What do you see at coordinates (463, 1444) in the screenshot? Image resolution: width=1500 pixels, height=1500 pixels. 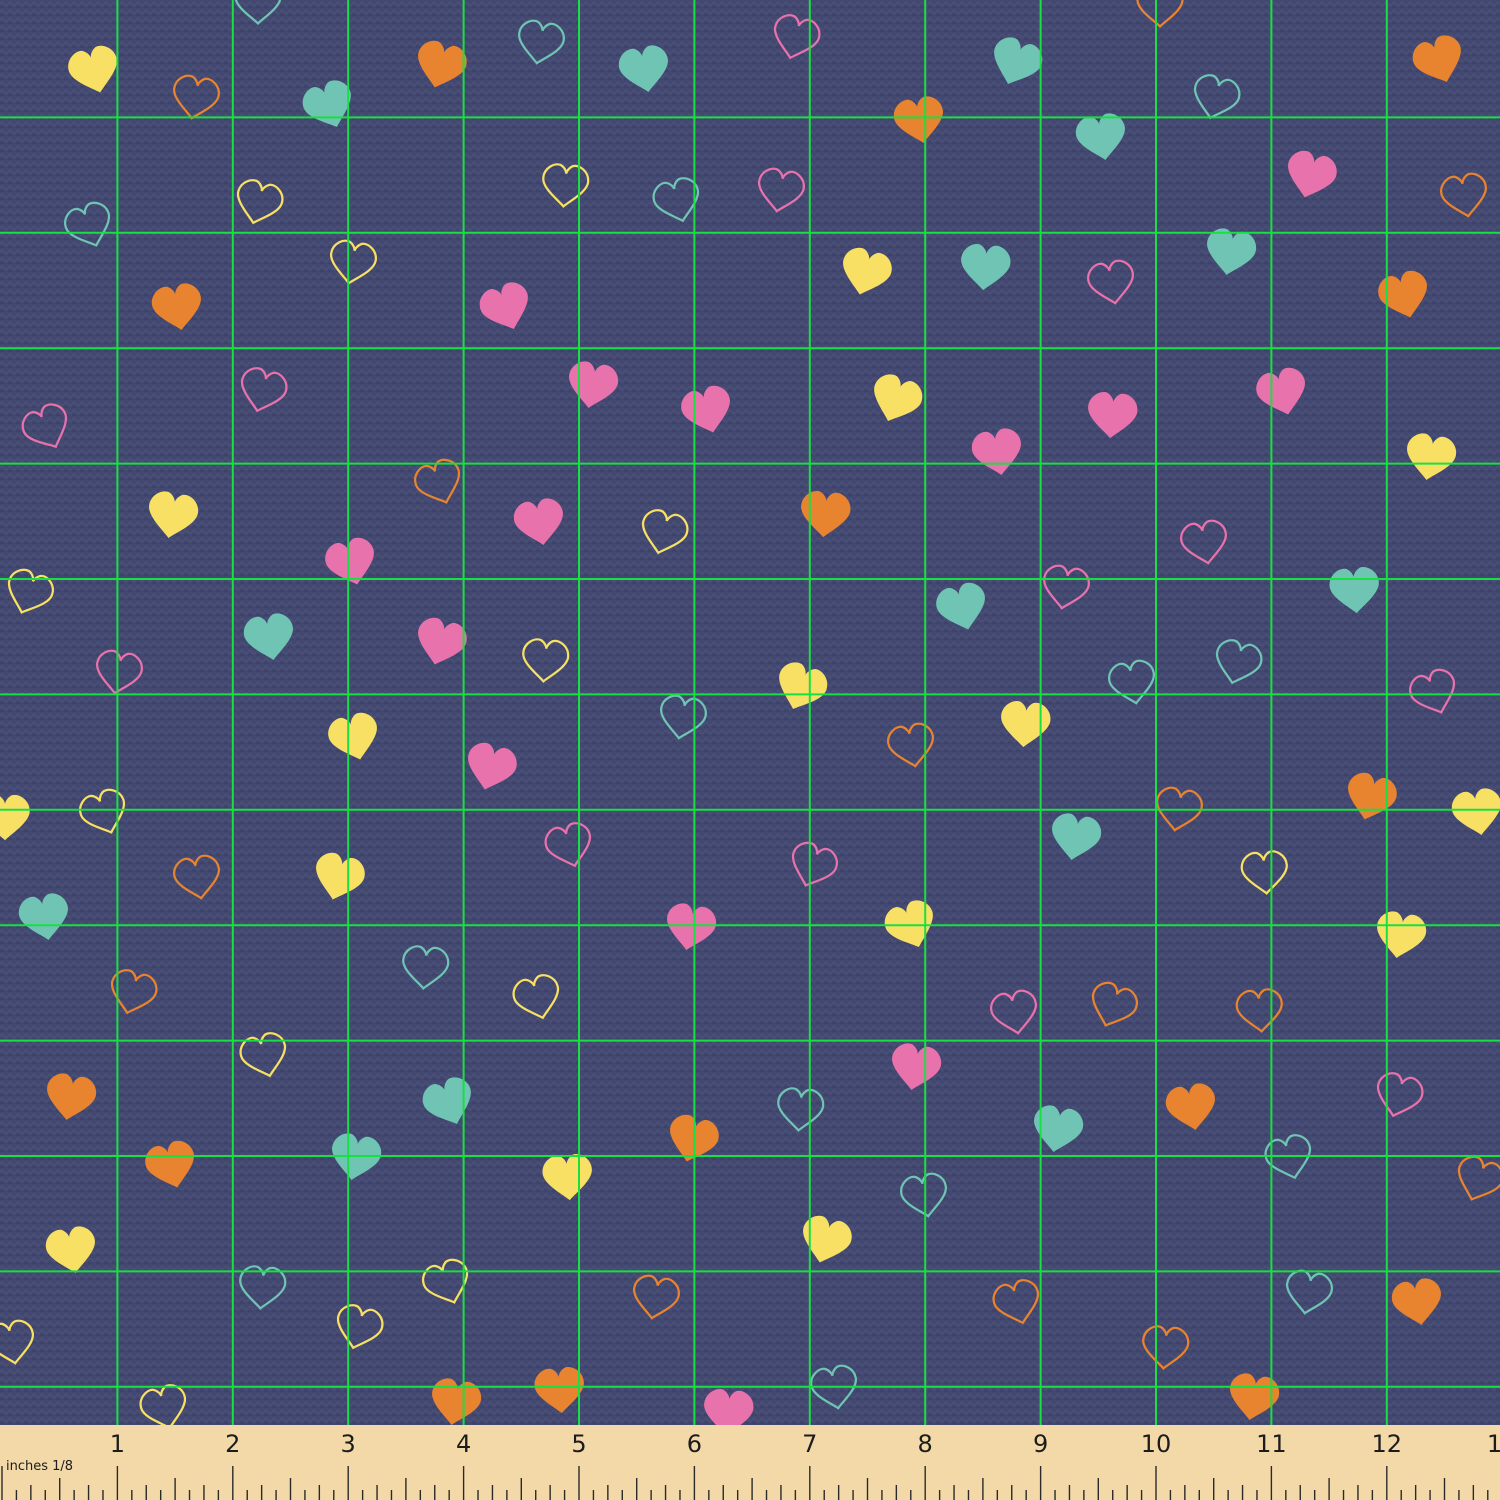 I see `ruler-number: 4` at bounding box center [463, 1444].